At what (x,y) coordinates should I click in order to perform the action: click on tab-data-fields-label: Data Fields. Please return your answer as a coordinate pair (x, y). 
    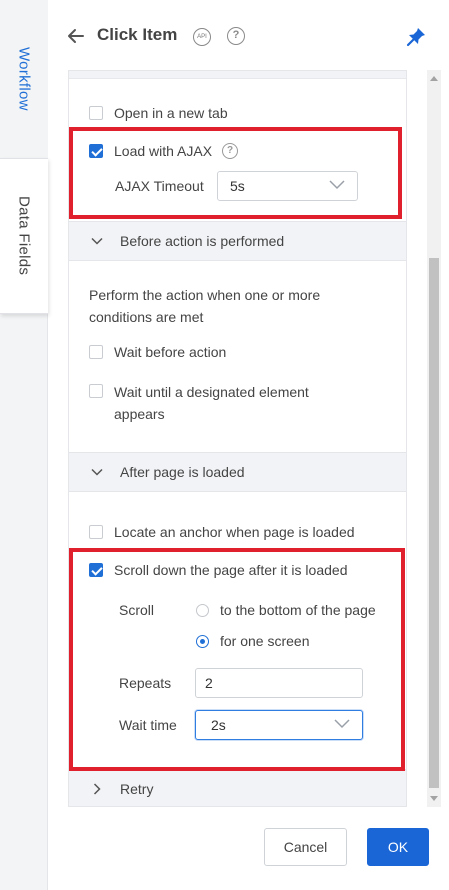
    Looking at the image, I should click on (24, 236).